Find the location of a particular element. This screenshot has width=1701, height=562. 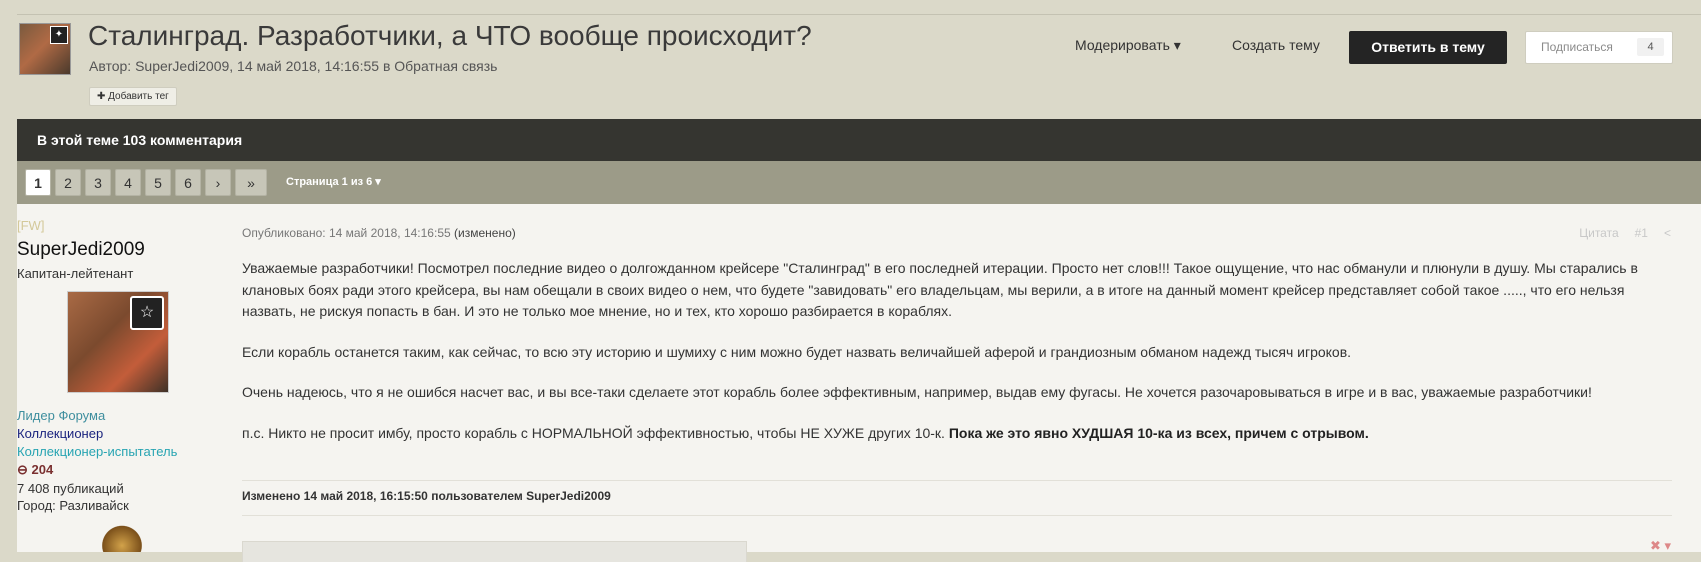

rank-insignia-icon: ☆ is located at coordinates (147, 313).